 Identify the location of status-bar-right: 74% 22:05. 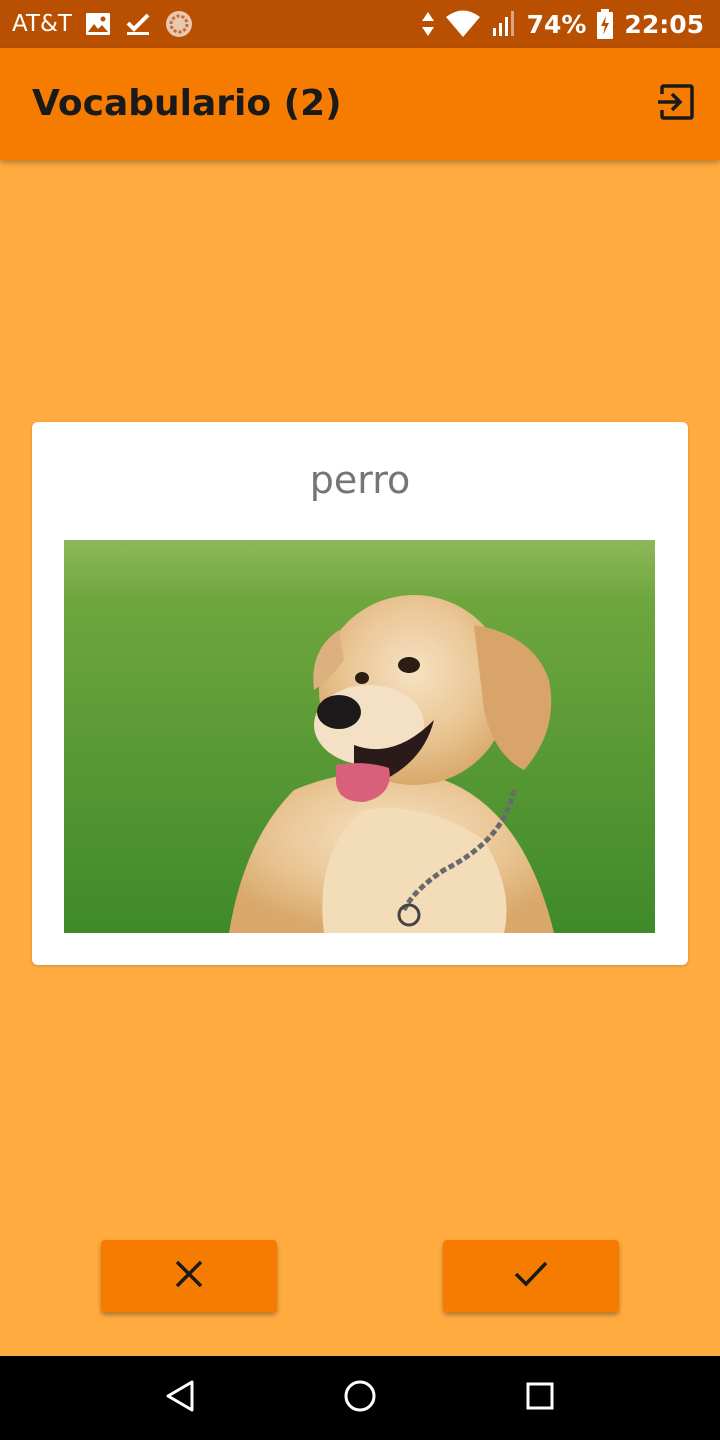
(562, 24).